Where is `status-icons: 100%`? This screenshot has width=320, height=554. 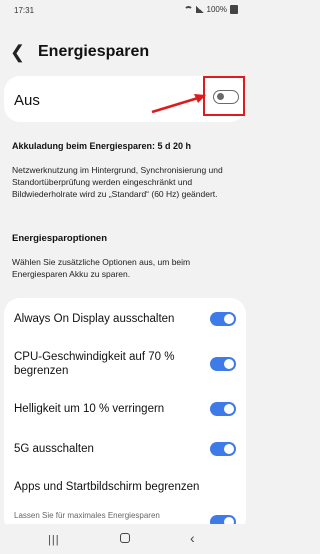
status-icons: 100% is located at coordinates (210, 9).